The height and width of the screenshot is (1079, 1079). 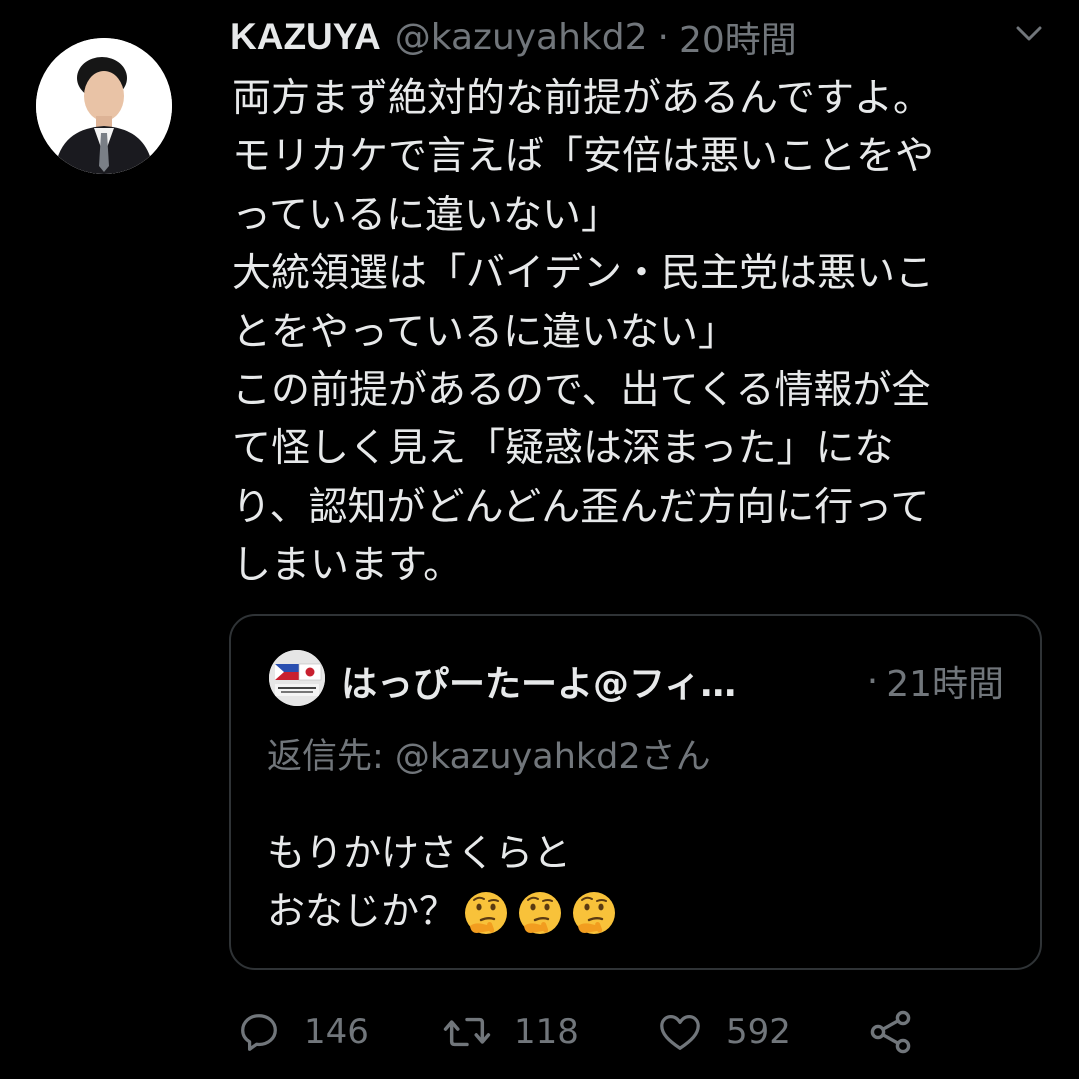 I want to click on author-name: KAZUYA, so click(x=305, y=37).